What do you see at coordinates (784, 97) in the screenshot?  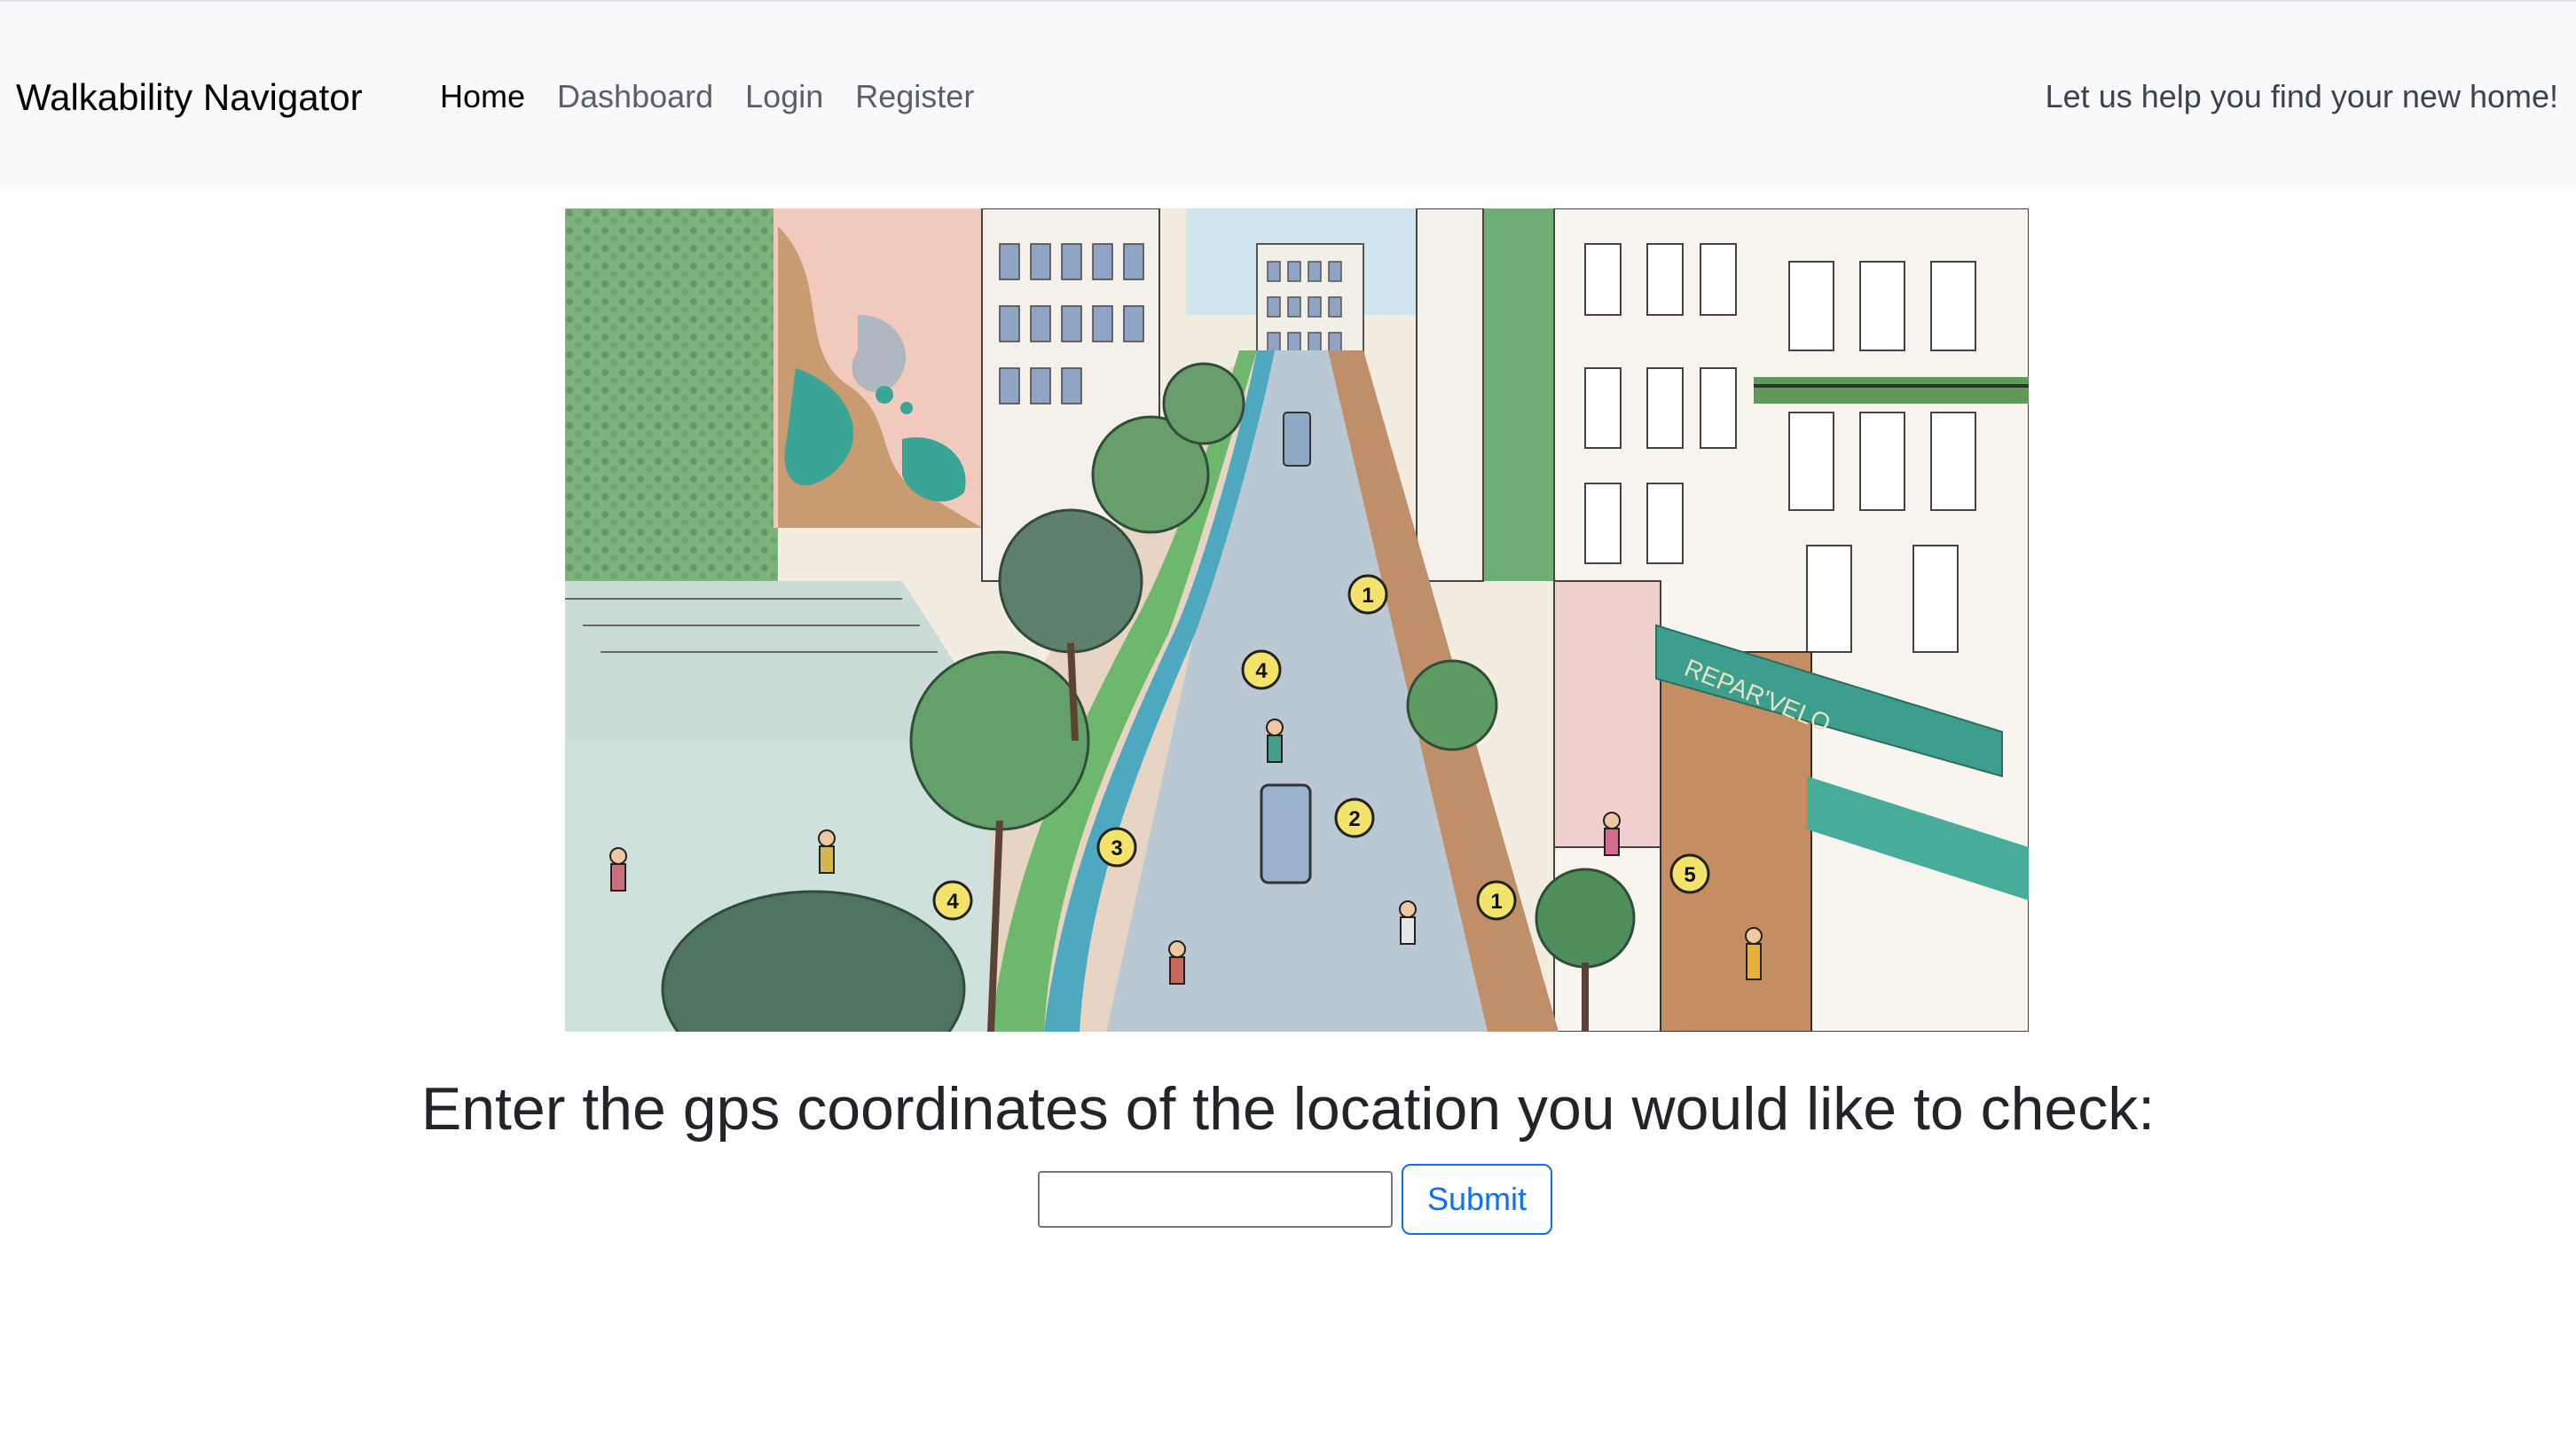 I see `nav-link-login: Login` at bounding box center [784, 97].